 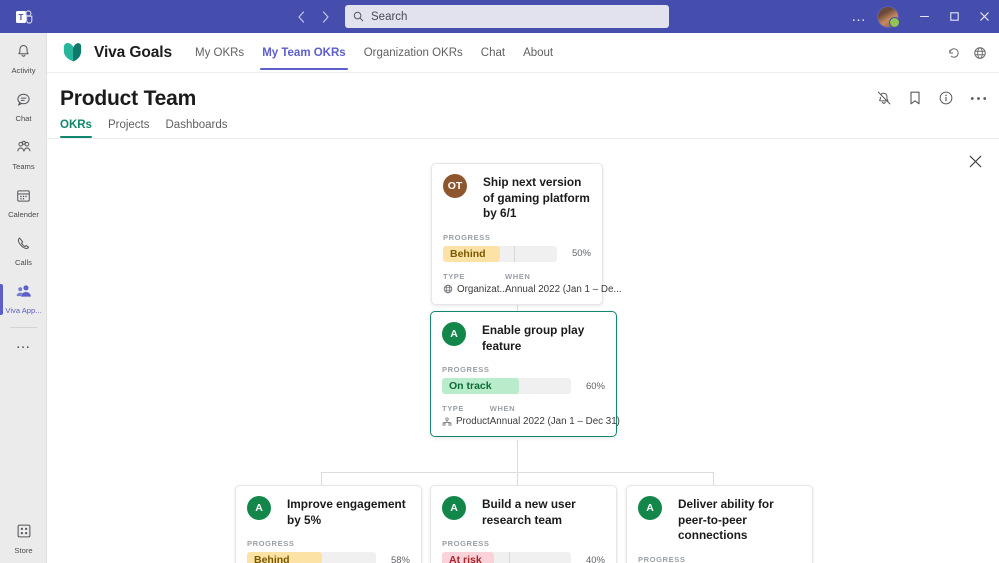 What do you see at coordinates (967, 53) in the screenshot?
I see `viva-goals-header-actions` at bounding box center [967, 53].